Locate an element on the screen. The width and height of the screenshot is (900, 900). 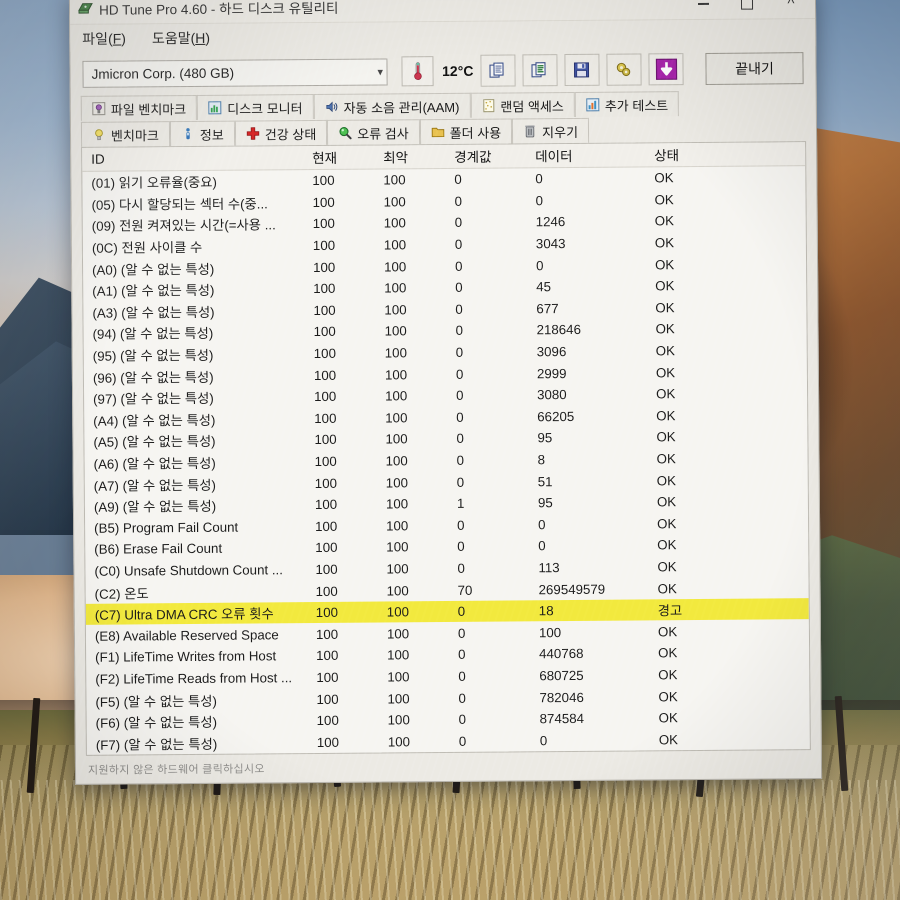
cell-id: (F1) LifeTime Writes from Host is located at coordinates (186, 657).